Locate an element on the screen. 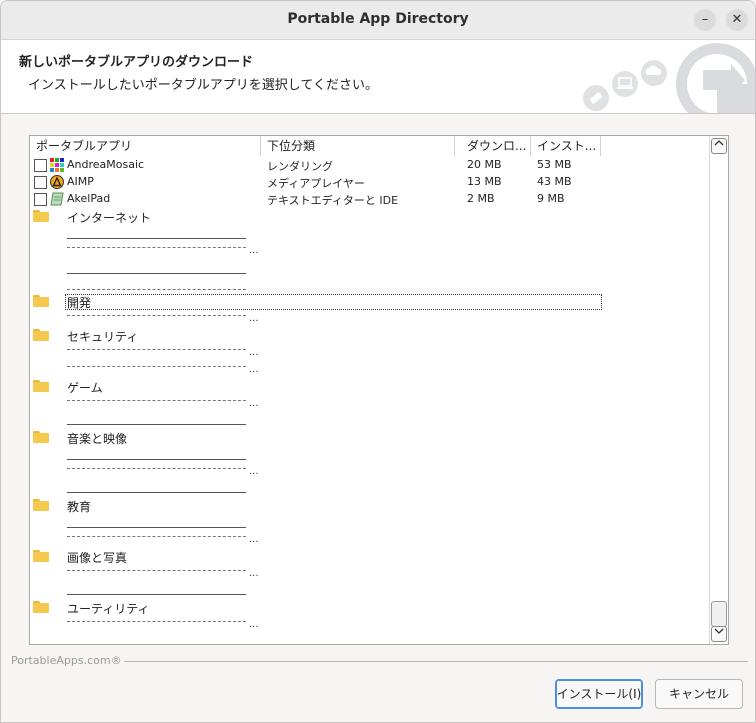  column-name: ポータブルアプリ is located at coordinates (145, 146).